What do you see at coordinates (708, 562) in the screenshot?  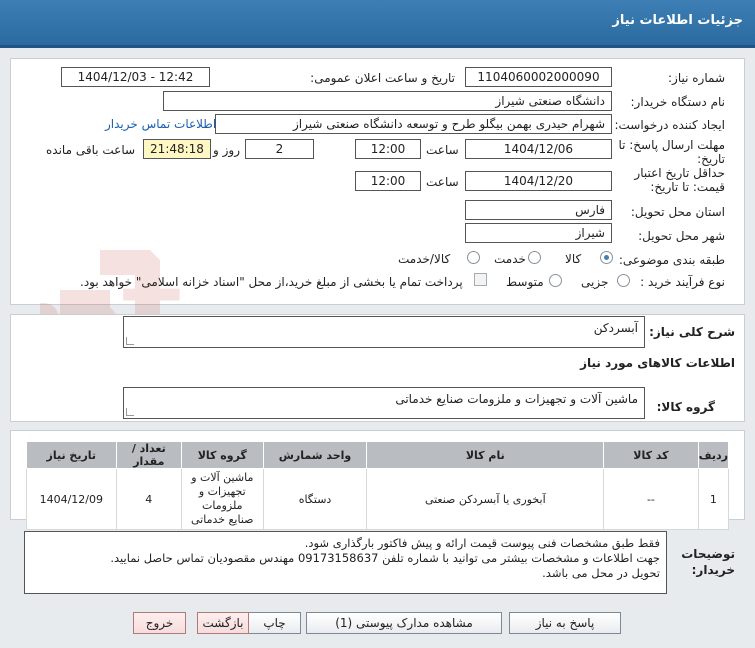 I see `notes-label: توضیحات خریدار:` at bounding box center [708, 562].